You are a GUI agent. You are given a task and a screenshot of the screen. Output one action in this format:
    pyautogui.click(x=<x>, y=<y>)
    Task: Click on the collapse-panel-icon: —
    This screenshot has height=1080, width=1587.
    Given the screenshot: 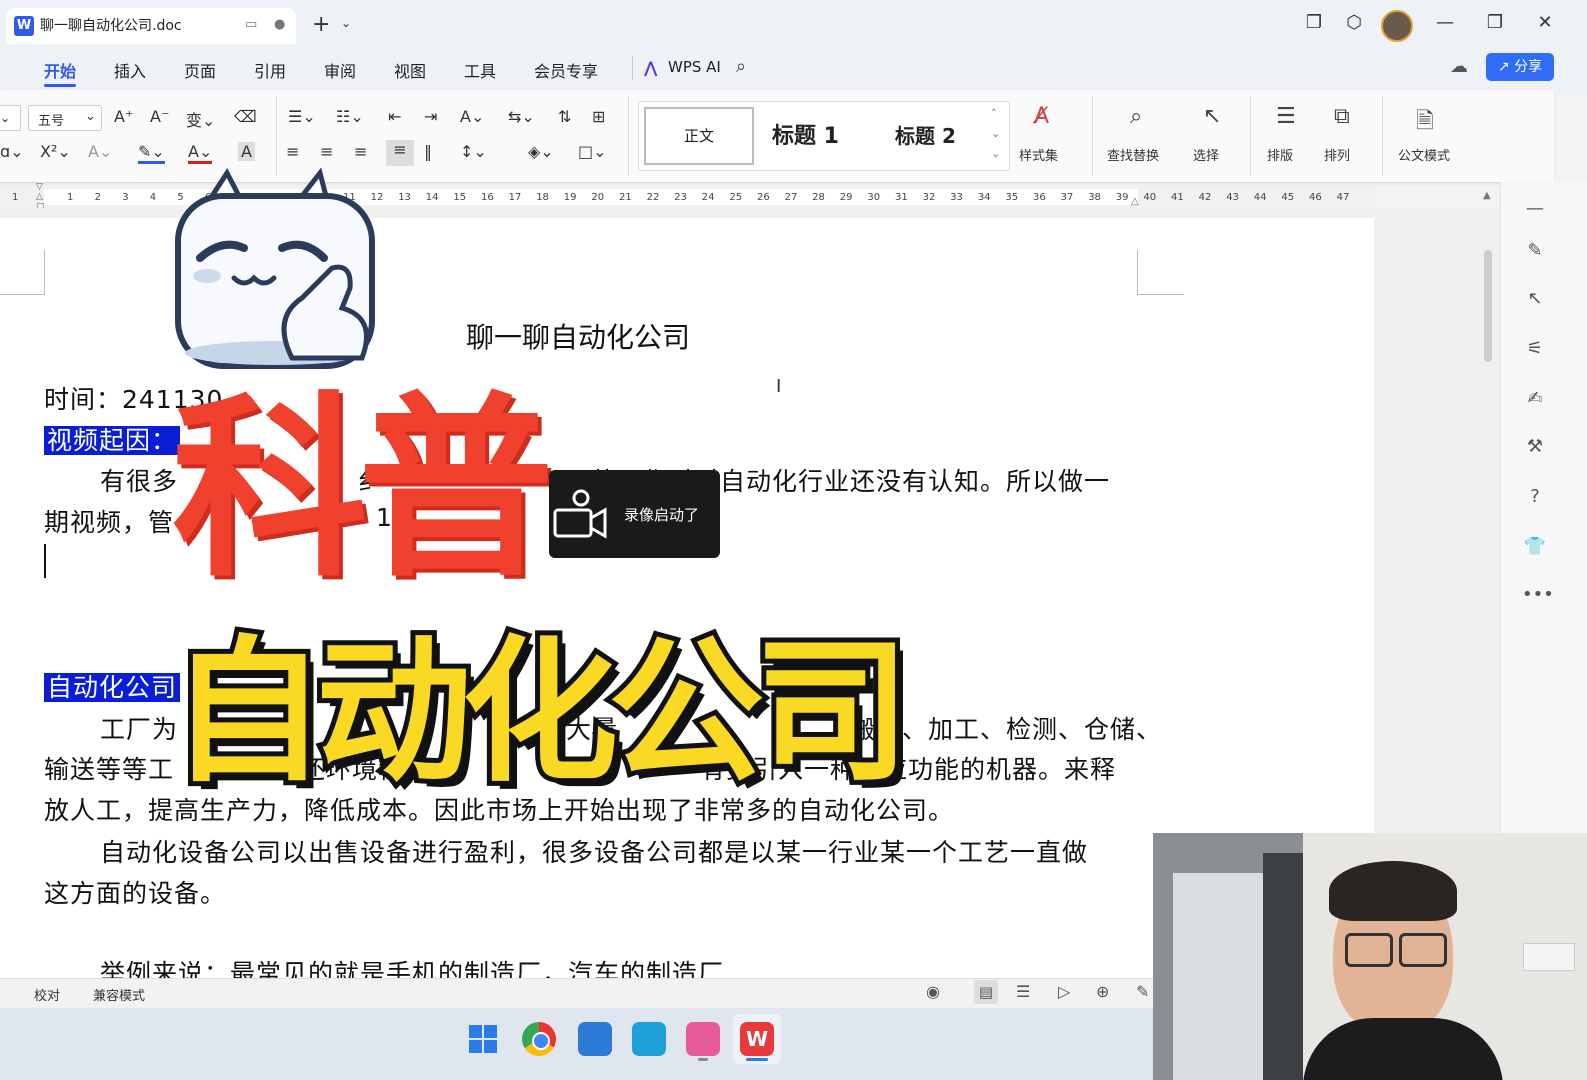 What is the action you would take?
    pyautogui.click(x=1535, y=211)
    